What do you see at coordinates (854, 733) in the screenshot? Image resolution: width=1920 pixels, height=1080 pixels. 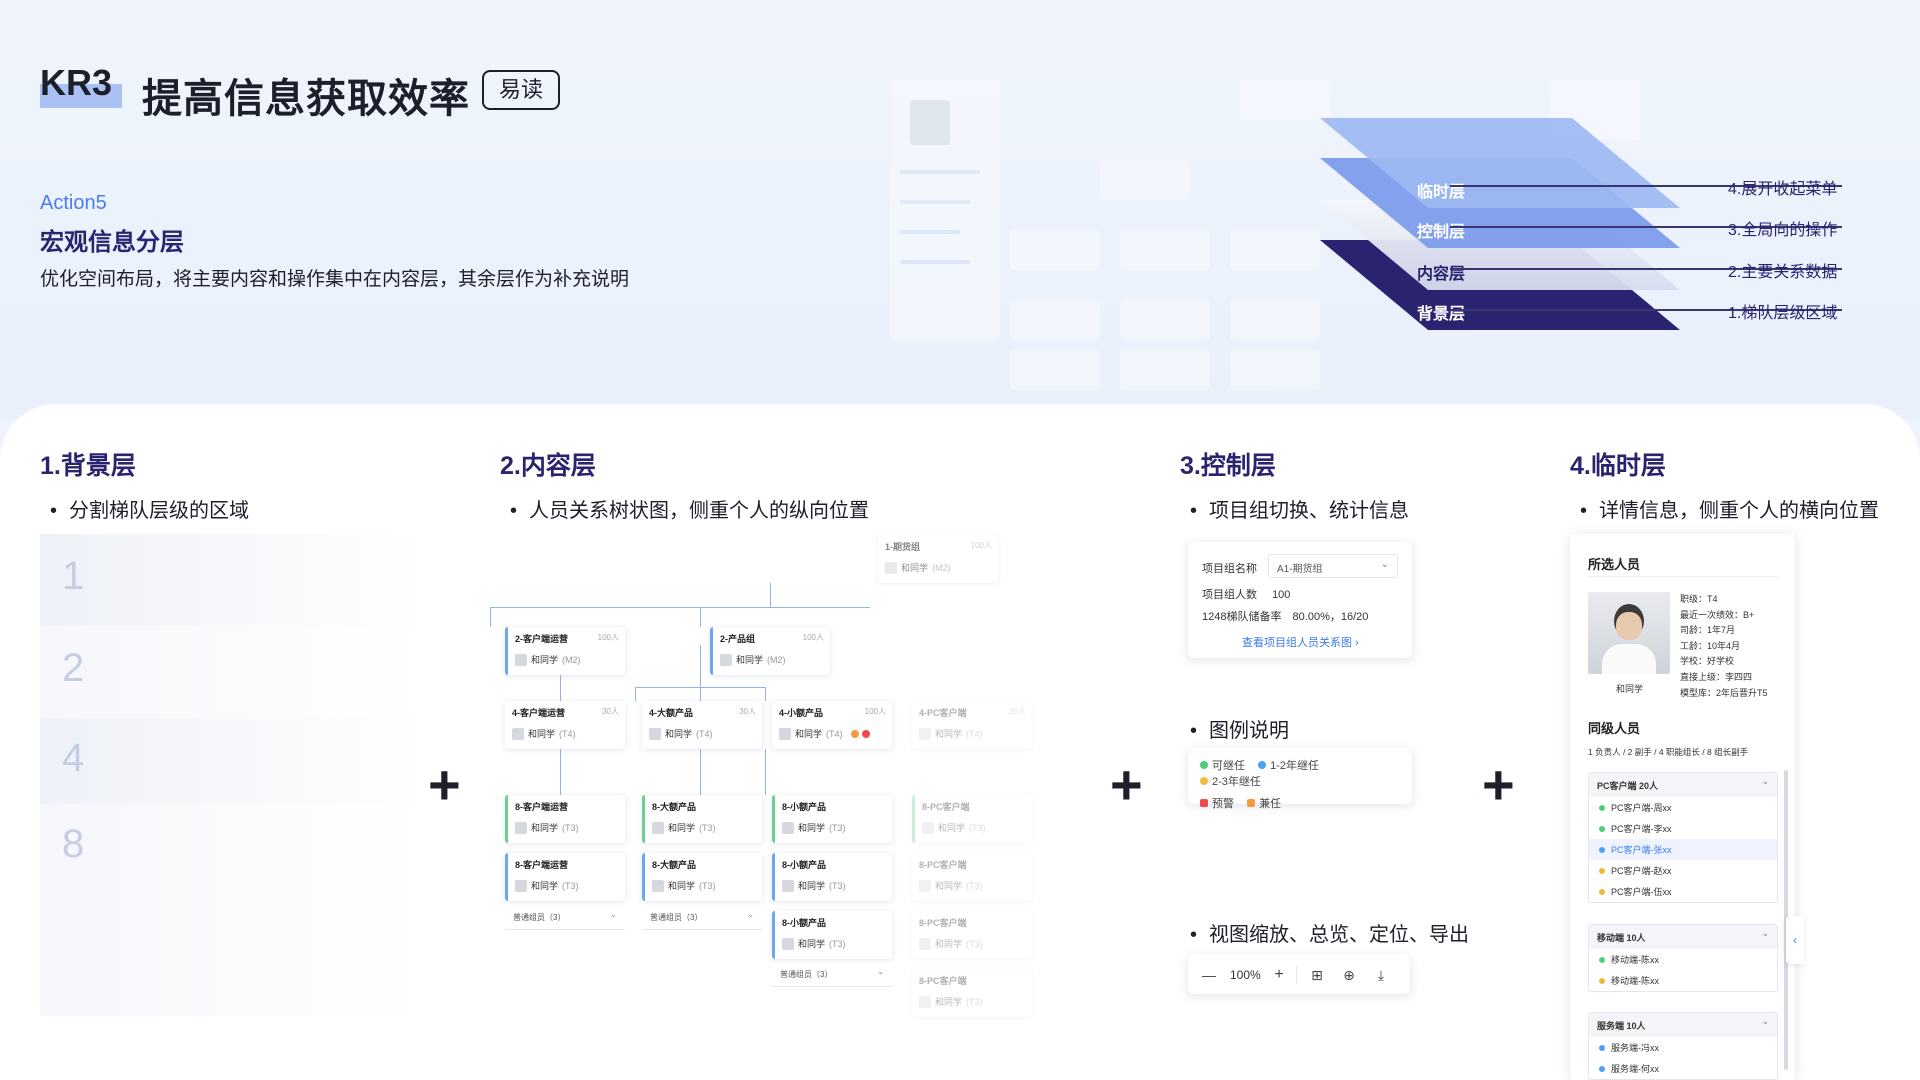 I see `tag-part-time-icon` at bounding box center [854, 733].